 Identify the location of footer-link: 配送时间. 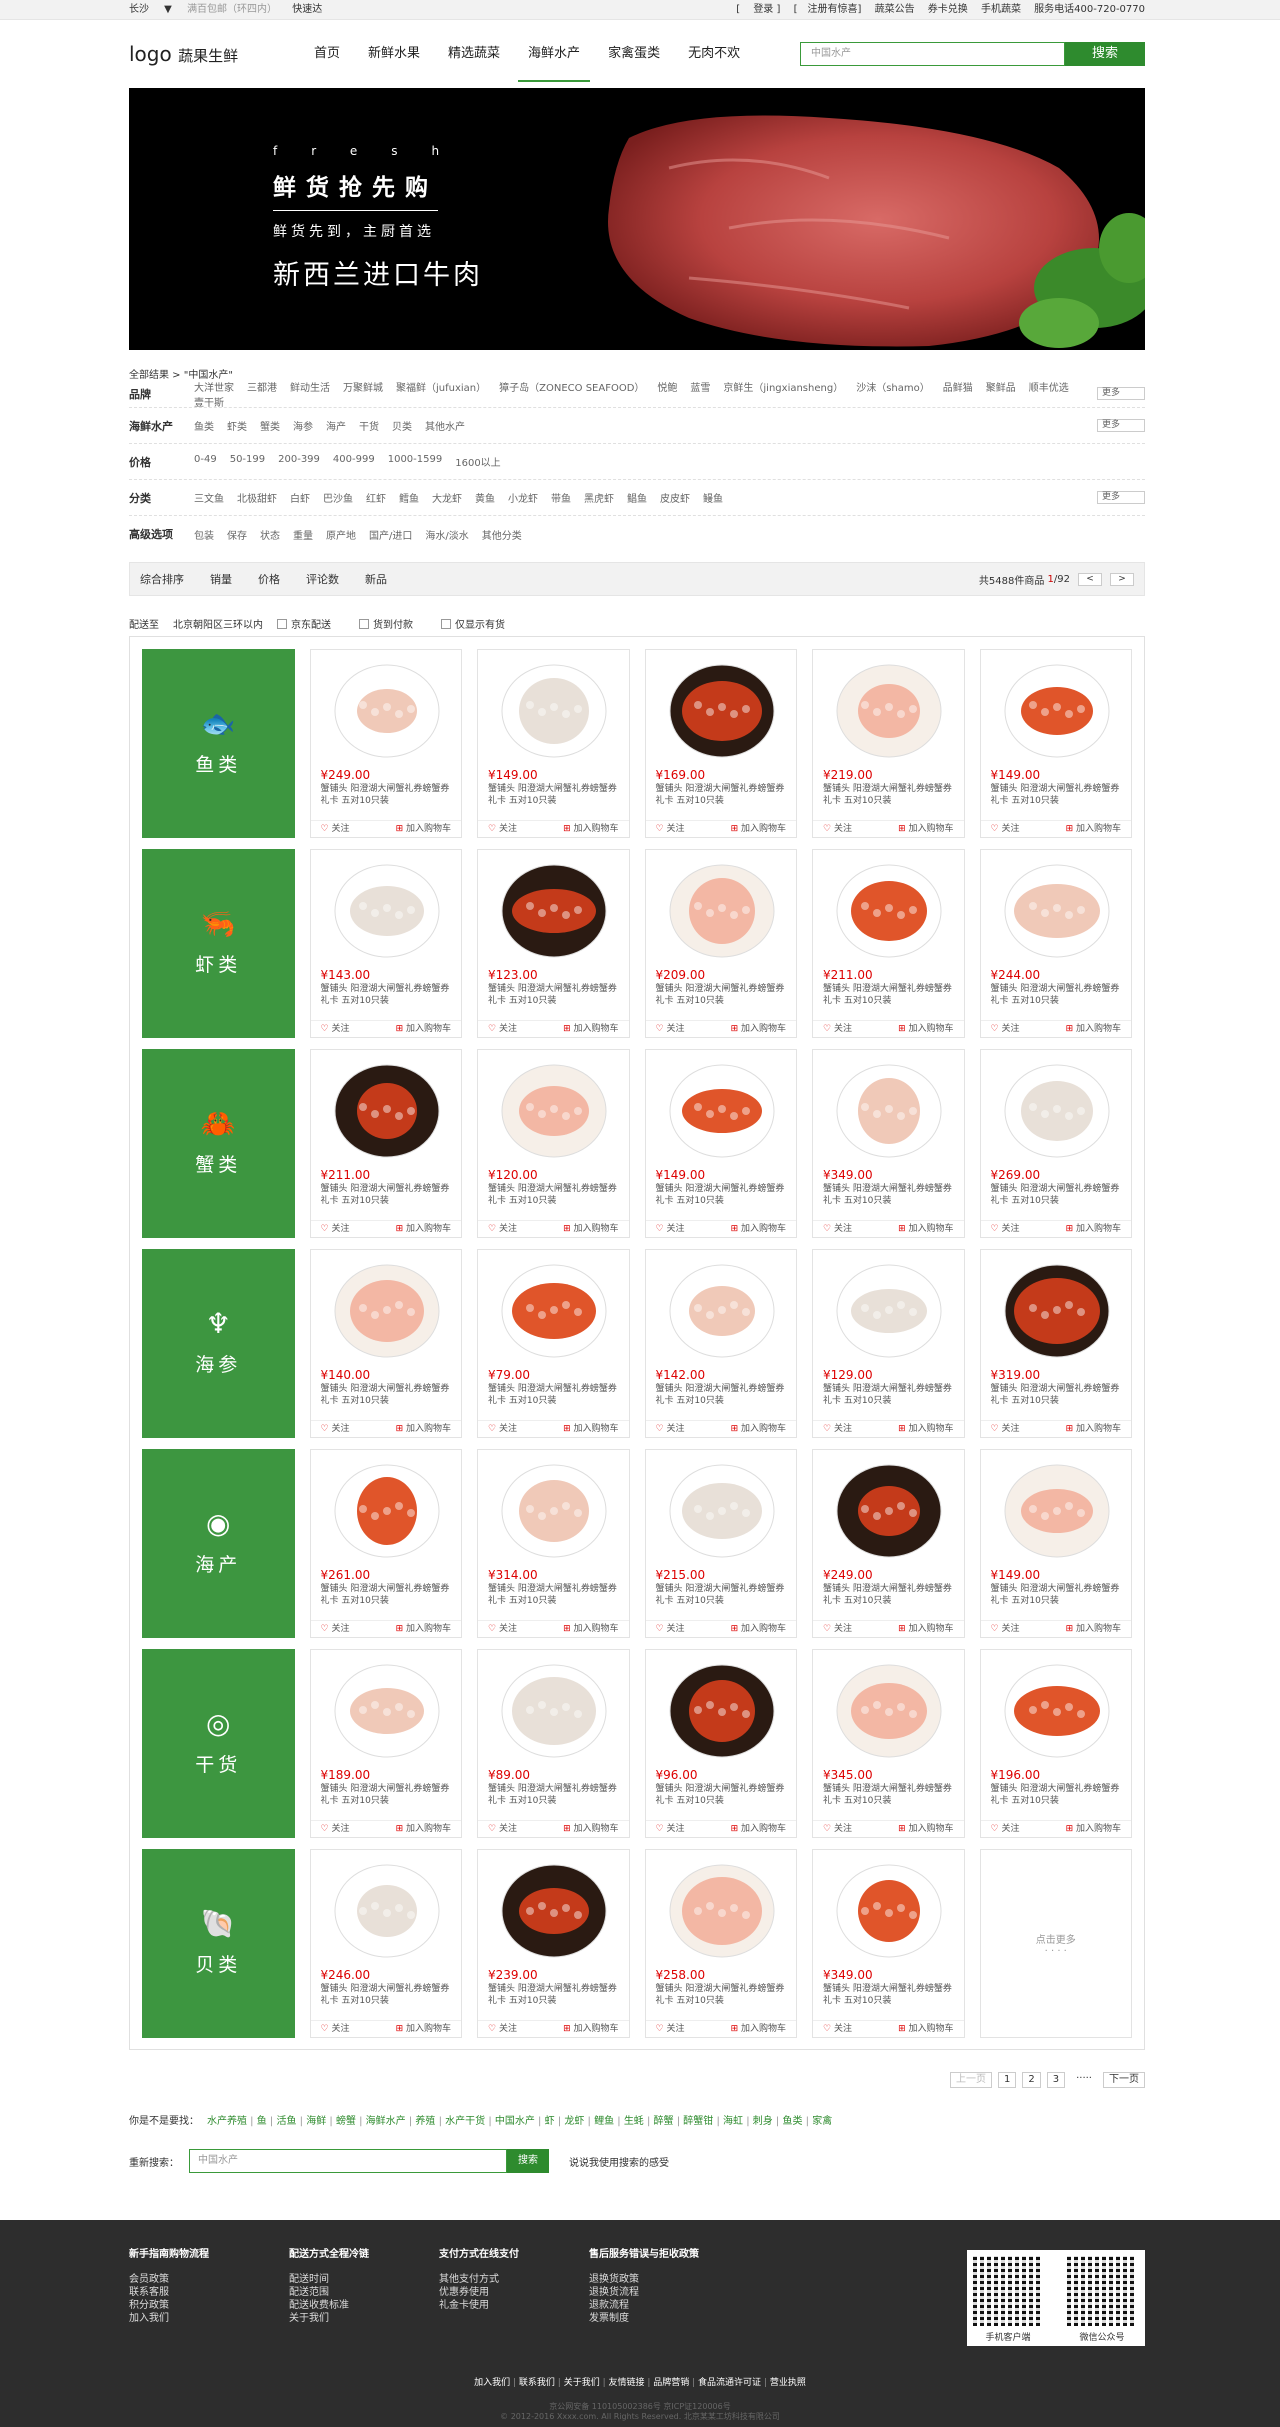
(344, 2279).